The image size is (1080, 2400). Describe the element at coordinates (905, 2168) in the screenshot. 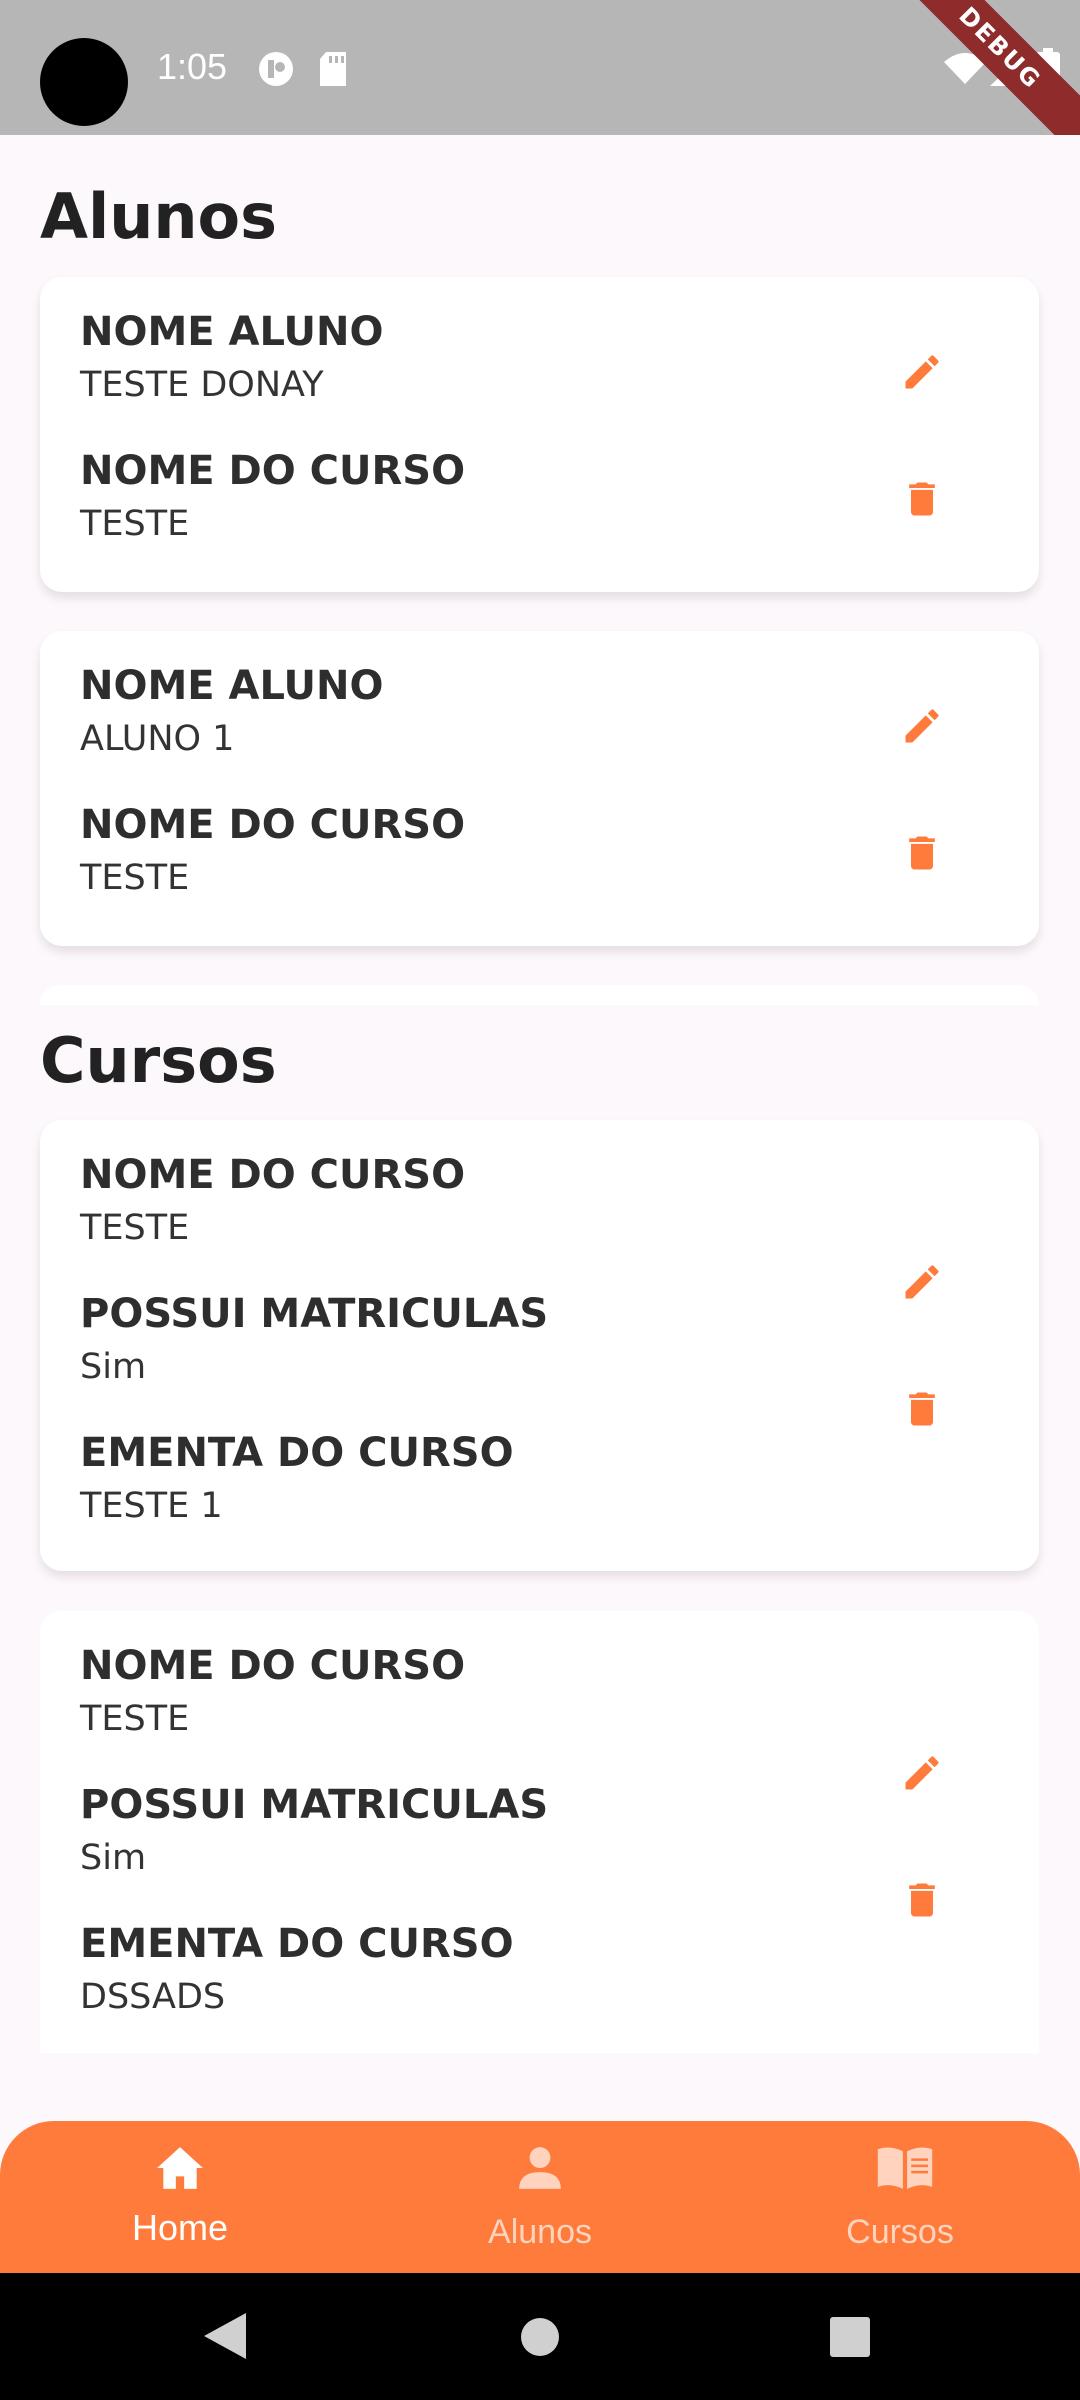

I see `book-icon` at that location.